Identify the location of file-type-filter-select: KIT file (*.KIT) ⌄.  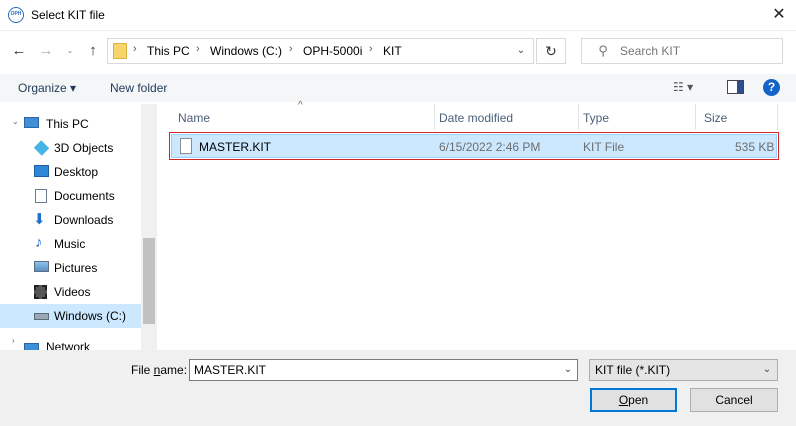
(683, 370).